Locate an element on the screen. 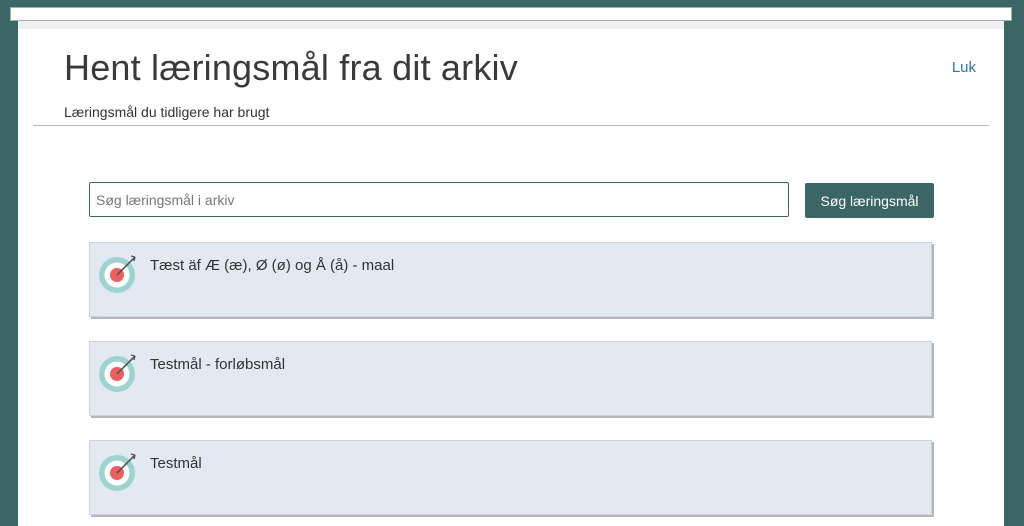 This screenshot has height=526, width=1024. goal-title: Testmål - forløbsmål is located at coordinates (218, 364).